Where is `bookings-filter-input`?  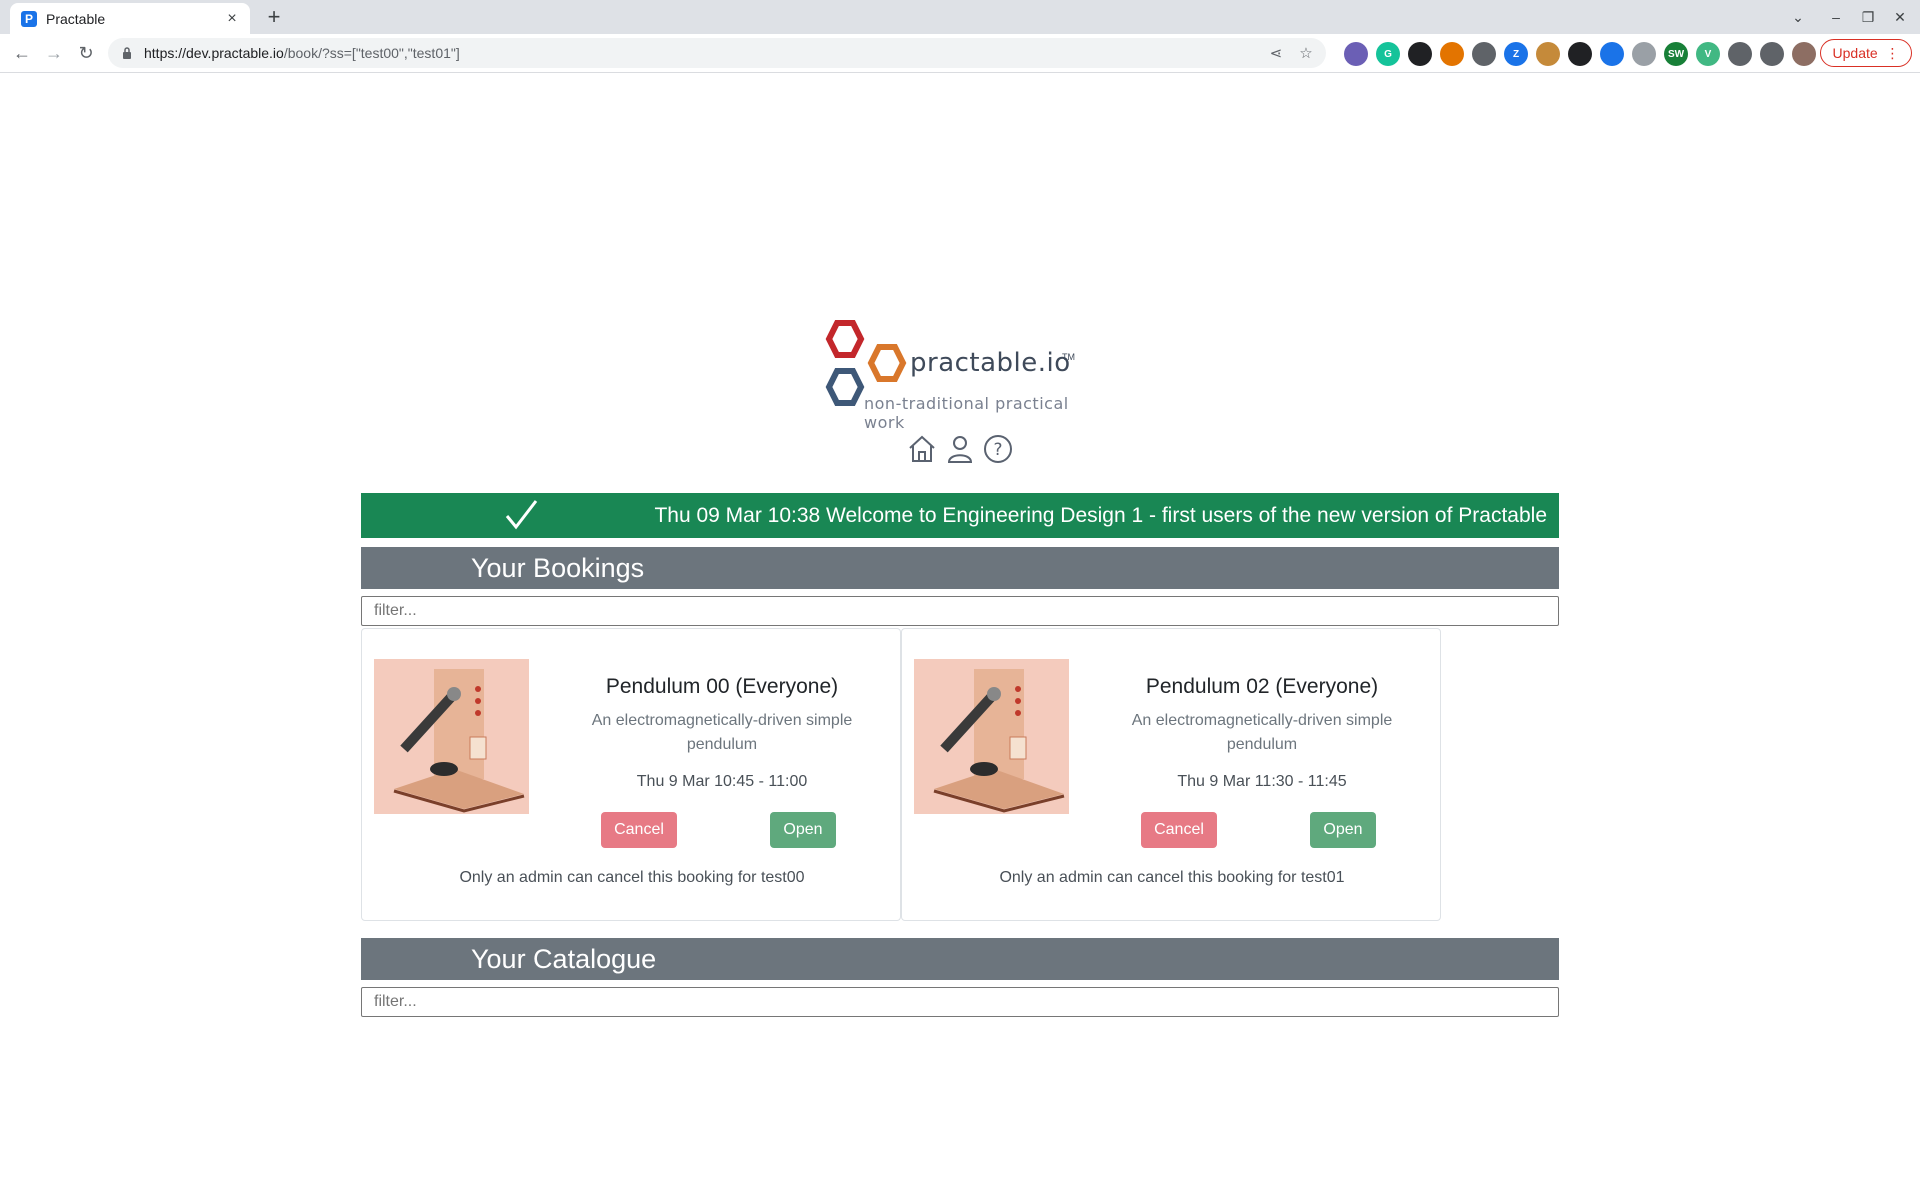 bookings-filter-input is located at coordinates (960, 611).